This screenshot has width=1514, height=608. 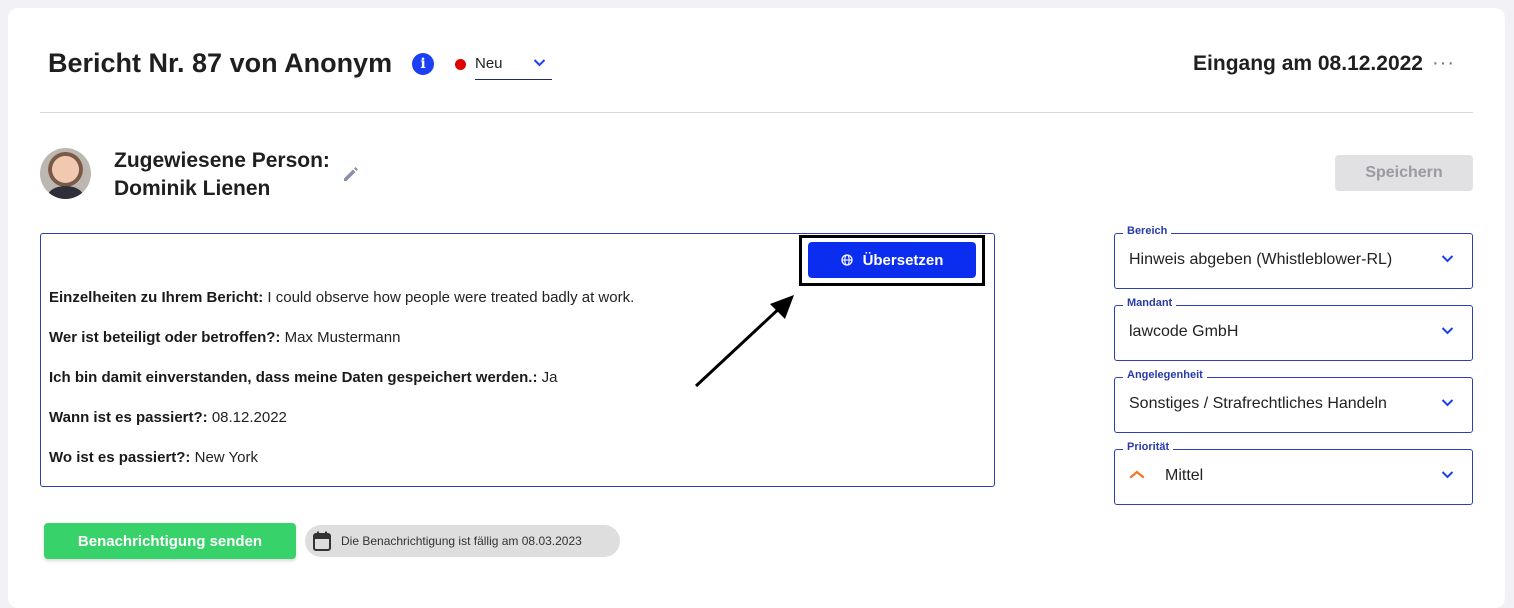 What do you see at coordinates (222, 160) in the screenshot?
I see `assignee-label: Zugewiesene Person:` at bounding box center [222, 160].